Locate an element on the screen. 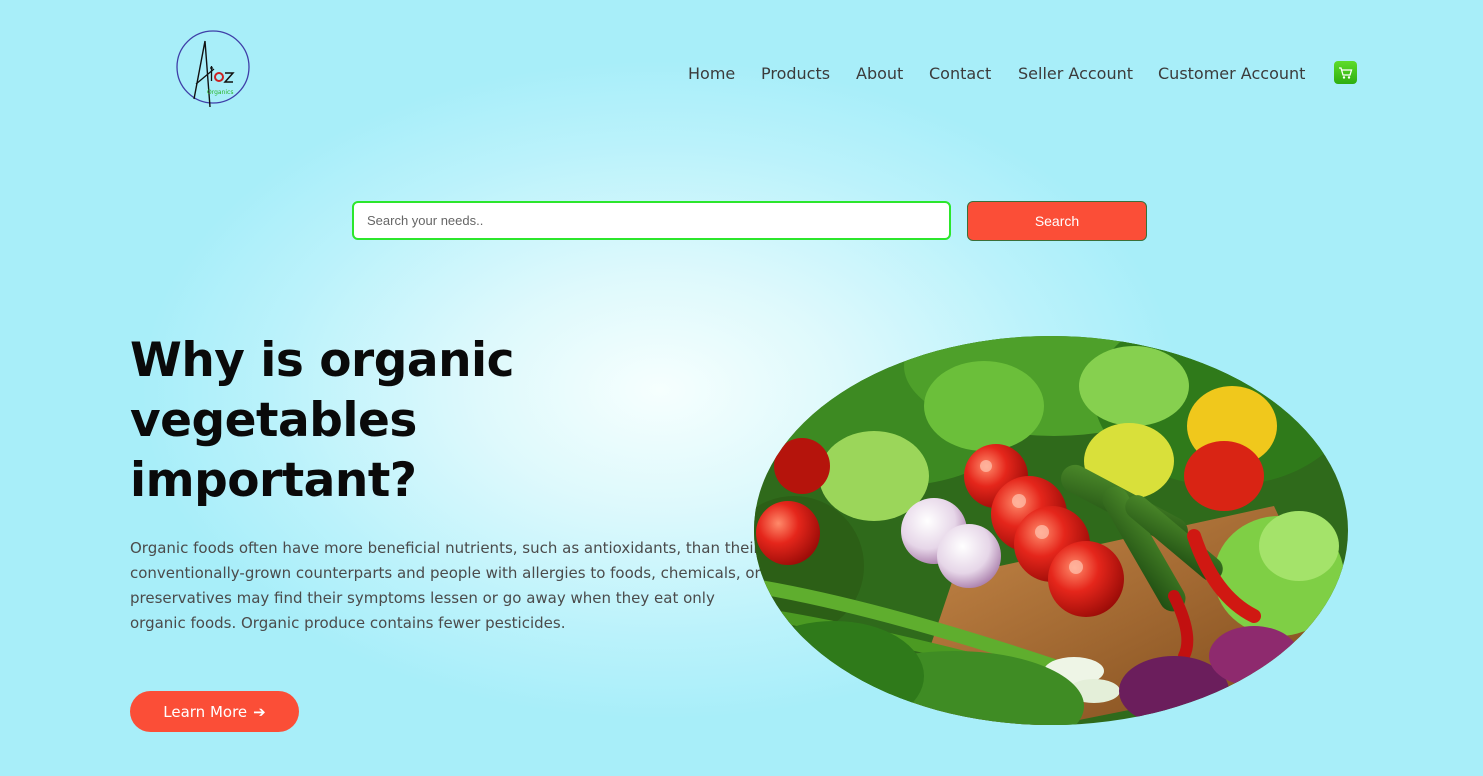  nav-link-customer-account: Customer Account is located at coordinates (1231, 73).